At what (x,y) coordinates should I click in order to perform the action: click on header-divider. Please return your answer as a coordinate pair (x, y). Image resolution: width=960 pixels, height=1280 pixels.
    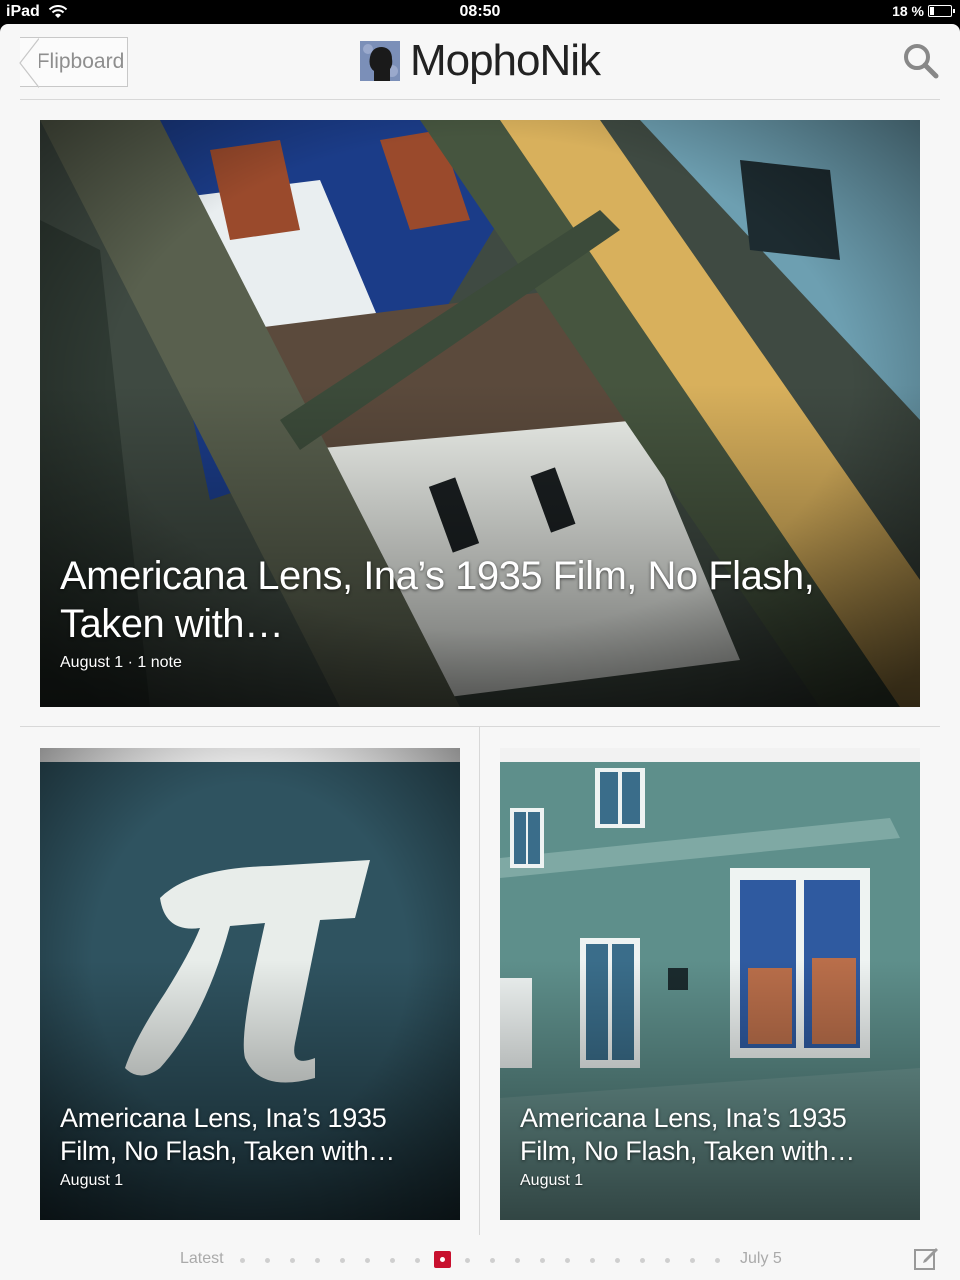
    Looking at the image, I should click on (480, 99).